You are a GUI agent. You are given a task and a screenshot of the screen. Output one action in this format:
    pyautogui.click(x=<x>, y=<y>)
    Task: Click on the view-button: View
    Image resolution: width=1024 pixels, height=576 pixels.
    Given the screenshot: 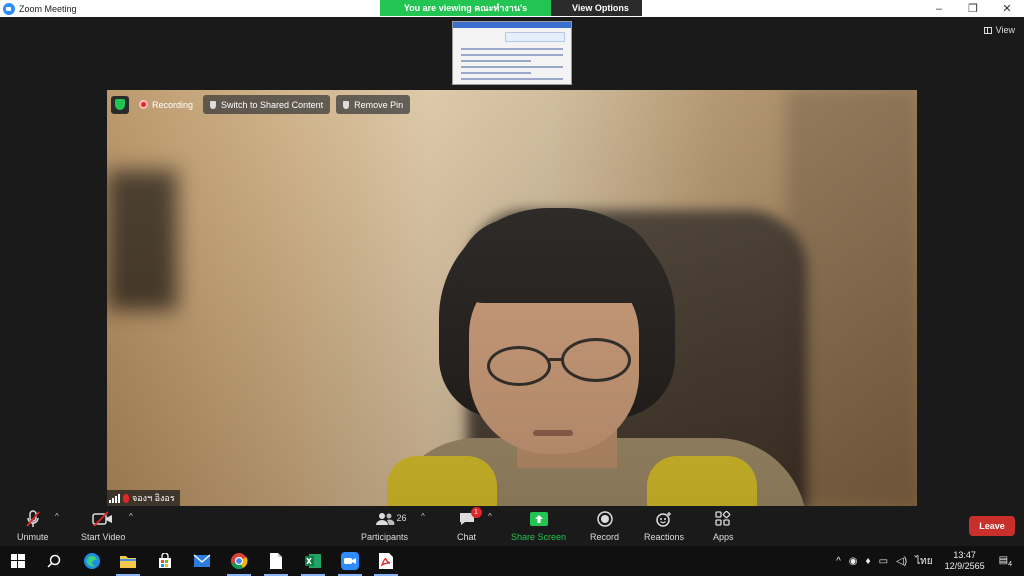 What is the action you would take?
    pyautogui.click(x=999, y=30)
    